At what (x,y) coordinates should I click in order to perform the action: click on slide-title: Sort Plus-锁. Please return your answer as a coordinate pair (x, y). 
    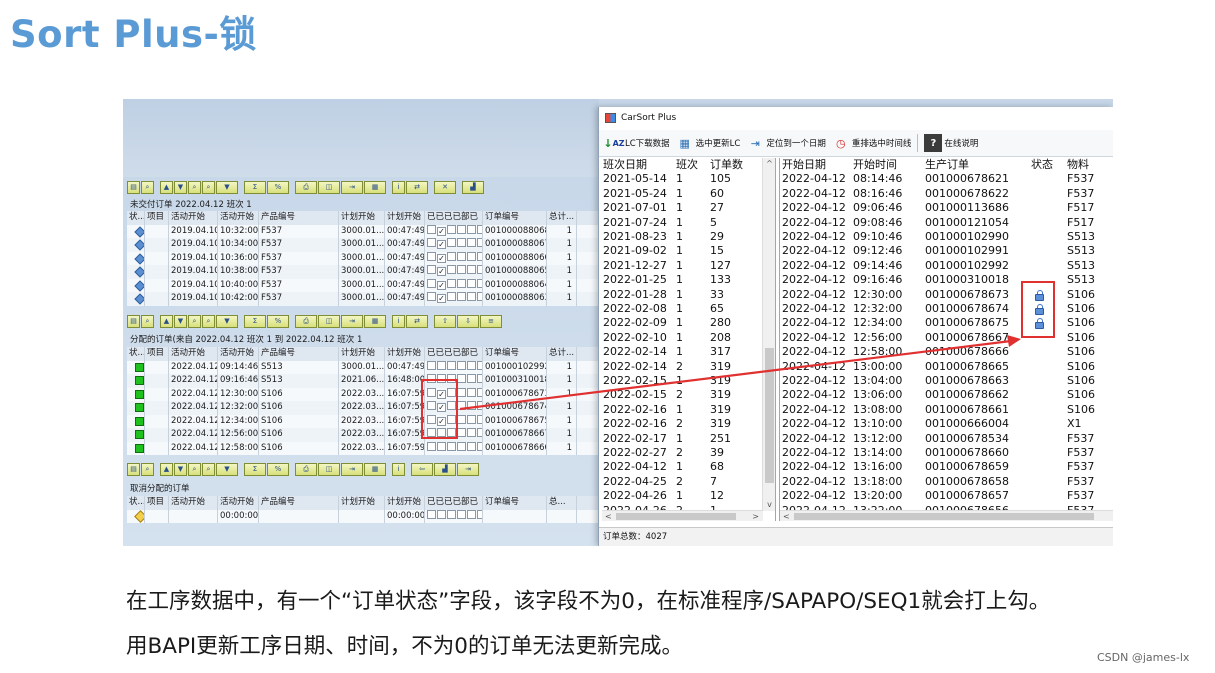
    Looking at the image, I should click on (133, 34).